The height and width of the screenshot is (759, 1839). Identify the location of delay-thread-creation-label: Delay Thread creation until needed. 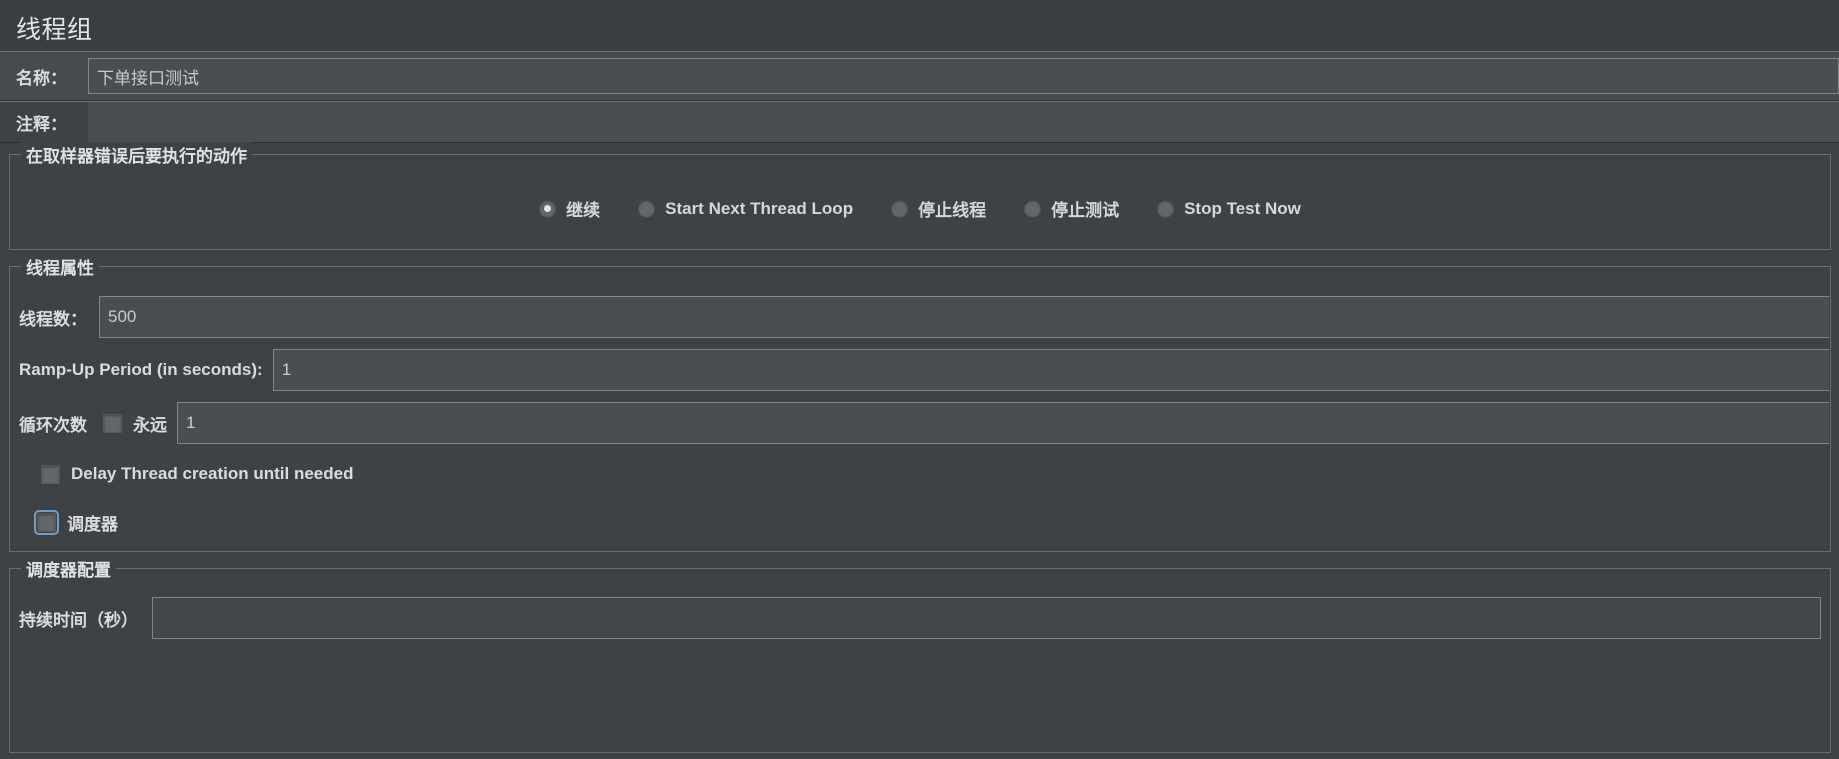
(212, 473).